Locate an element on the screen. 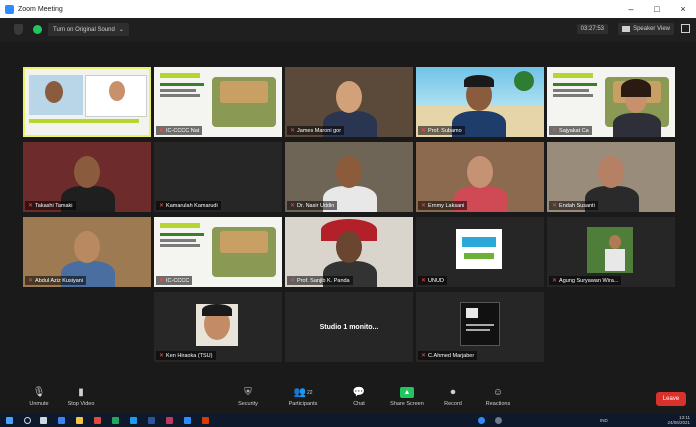 This screenshot has height=427, width=696. meeting-info-icon is located at coordinates (18, 29).